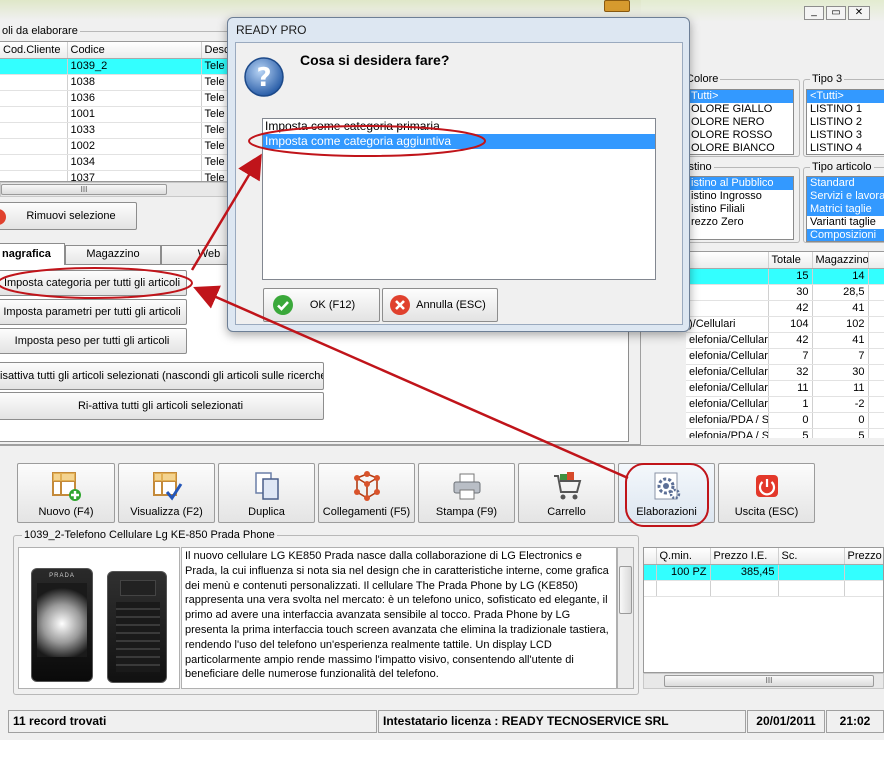  I want to click on ok-button-label: OK (F12), so click(332, 305).